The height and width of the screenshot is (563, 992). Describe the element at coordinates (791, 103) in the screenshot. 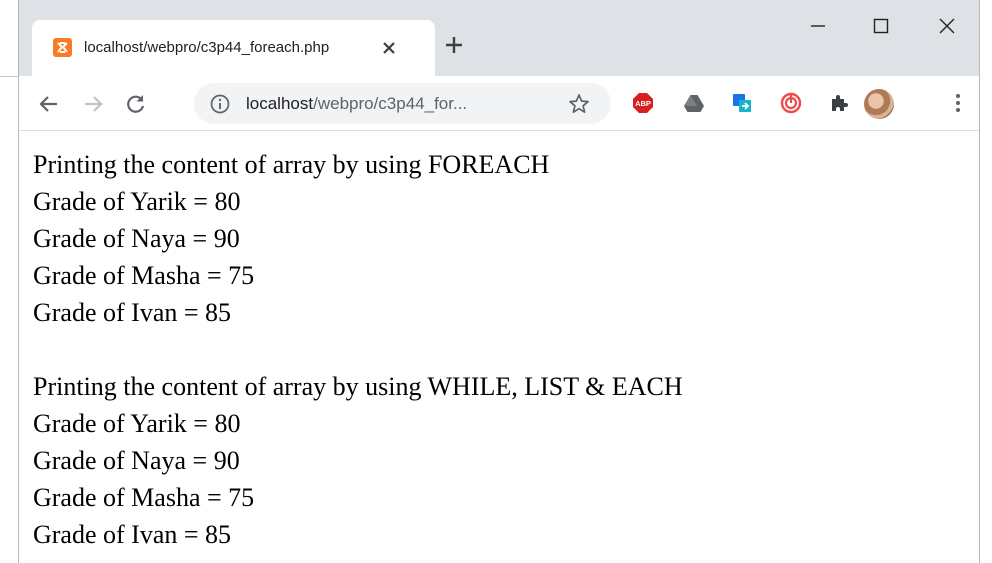

I see `spiral-extension-icon` at that location.